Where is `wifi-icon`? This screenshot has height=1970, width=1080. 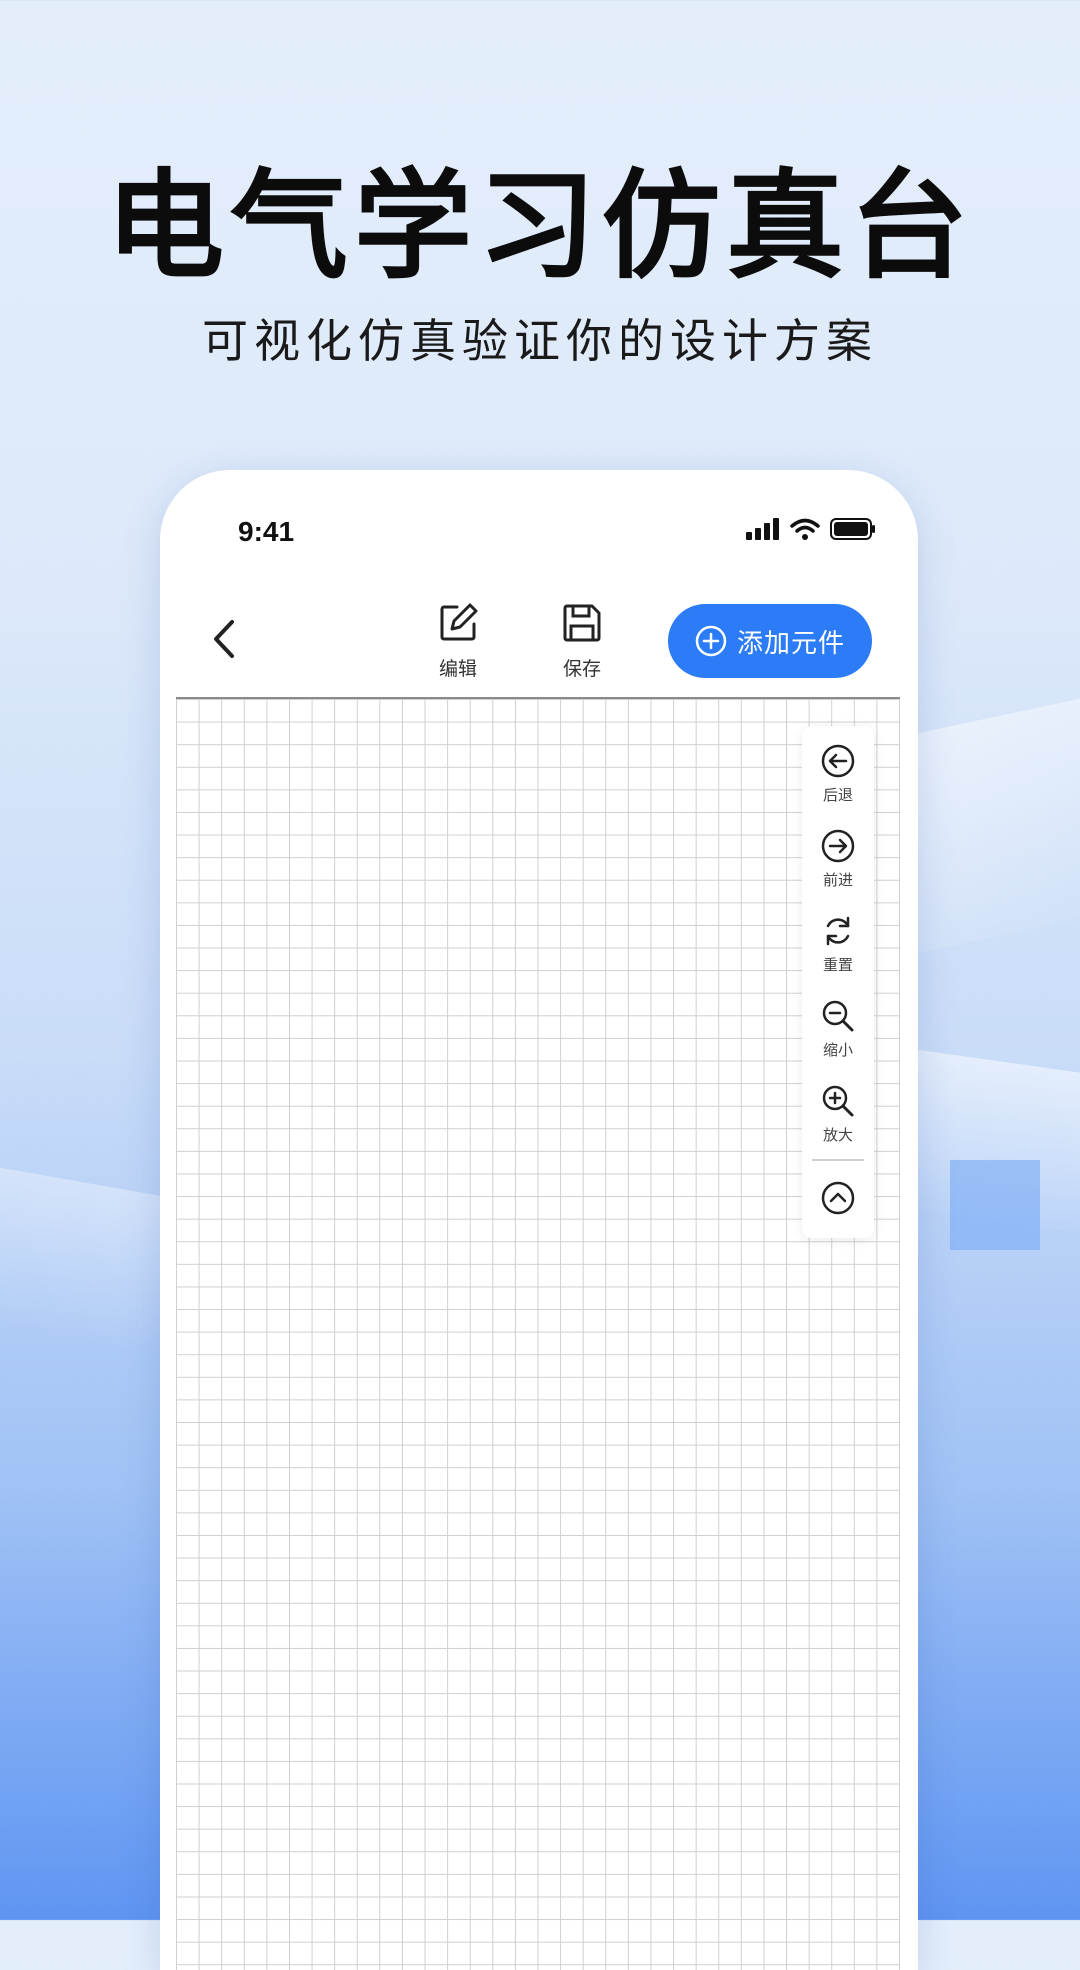 wifi-icon is located at coordinates (805, 529).